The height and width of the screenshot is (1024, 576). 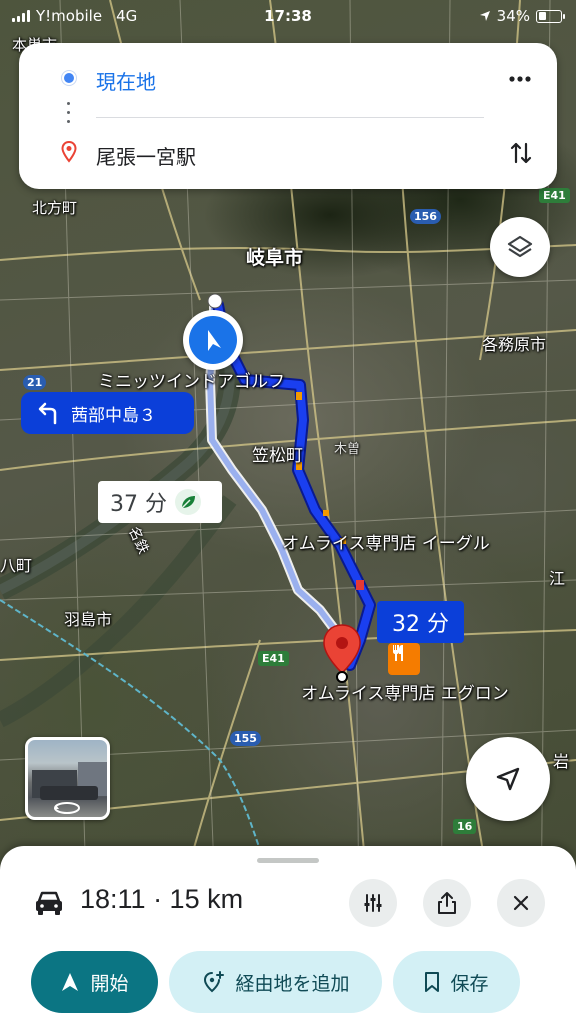 What do you see at coordinates (550, 16) in the screenshot?
I see `battery-icon` at bounding box center [550, 16].